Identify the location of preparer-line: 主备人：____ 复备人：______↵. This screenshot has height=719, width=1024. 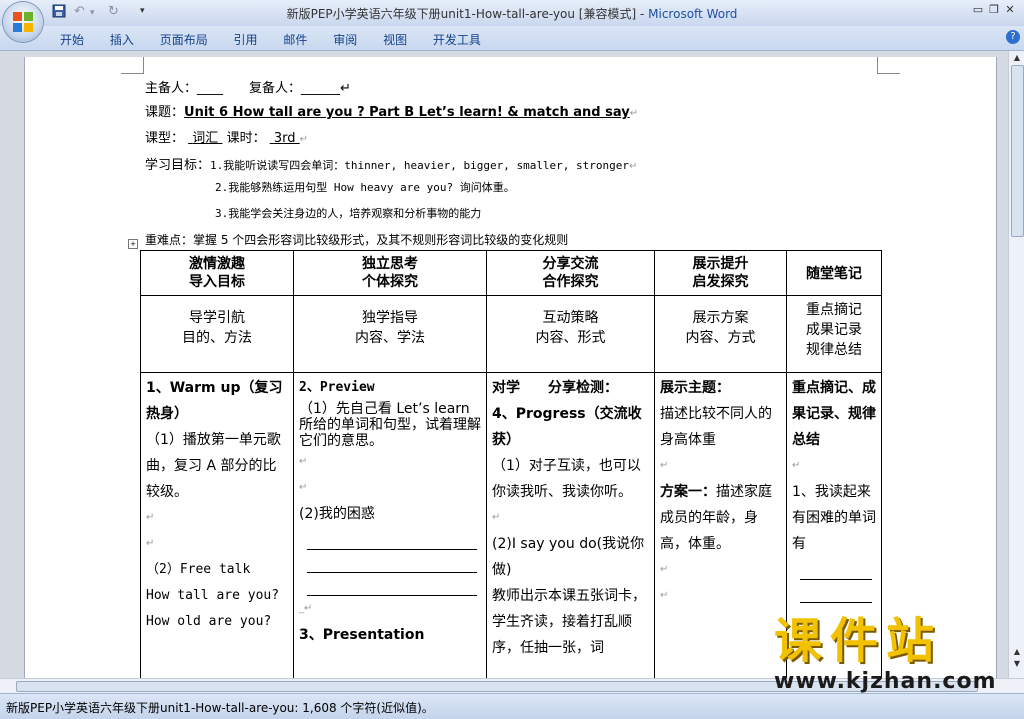
(248, 88).